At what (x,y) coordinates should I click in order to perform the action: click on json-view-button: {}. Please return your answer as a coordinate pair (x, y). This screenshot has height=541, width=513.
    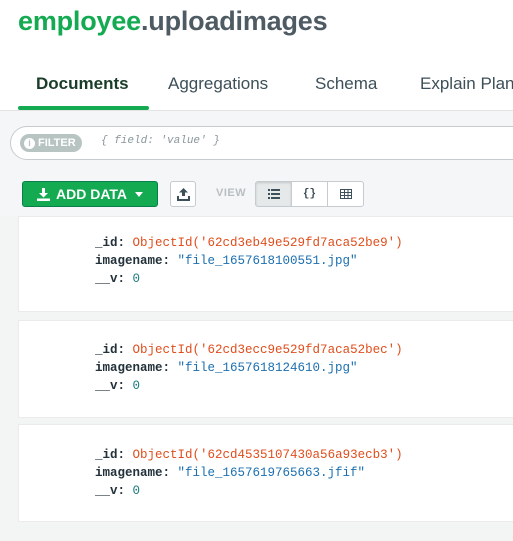
    Looking at the image, I should click on (309, 194).